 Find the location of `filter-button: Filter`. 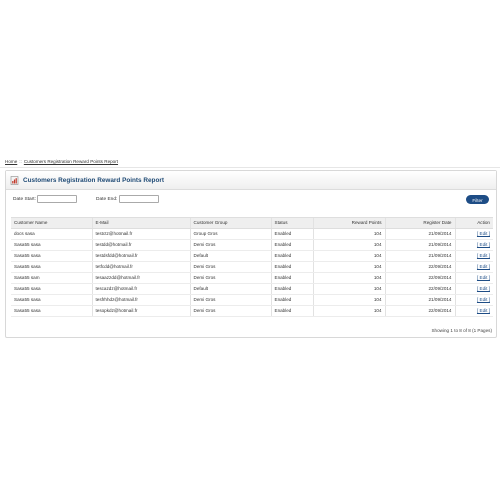

filter-button: Filter is located at coordinates (477, 199).